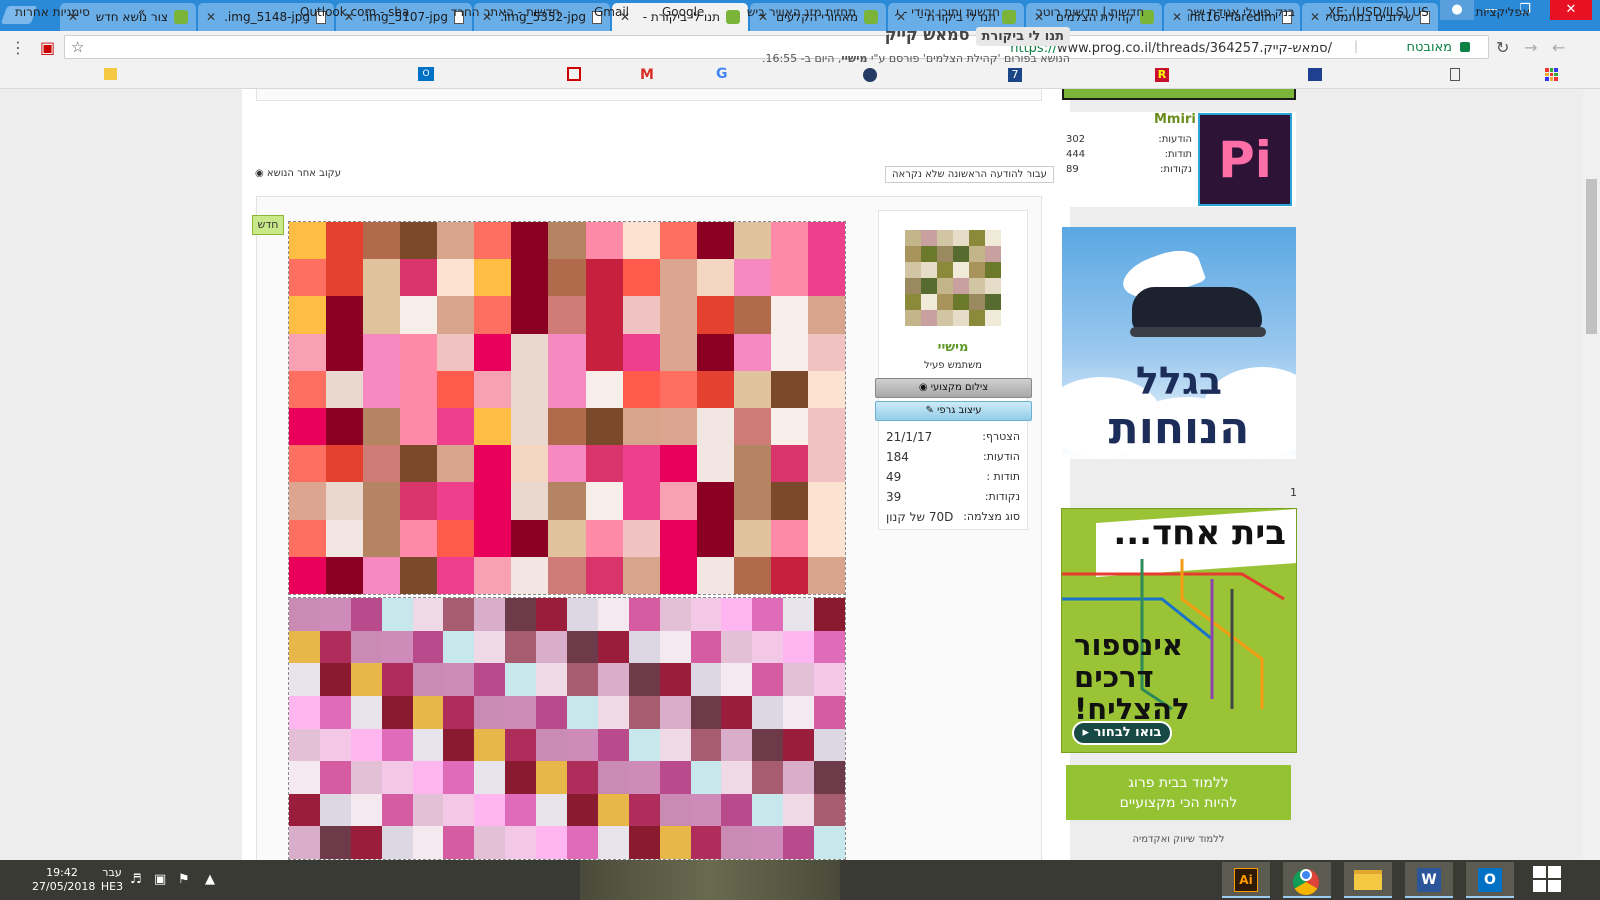 This screenshot has height=900, width=1600. What do you see at coordinates (1022, 36) in the screenshot?
I see `thread-prefix: תנו לי ביקורת` at bounding box center [1022, 36].